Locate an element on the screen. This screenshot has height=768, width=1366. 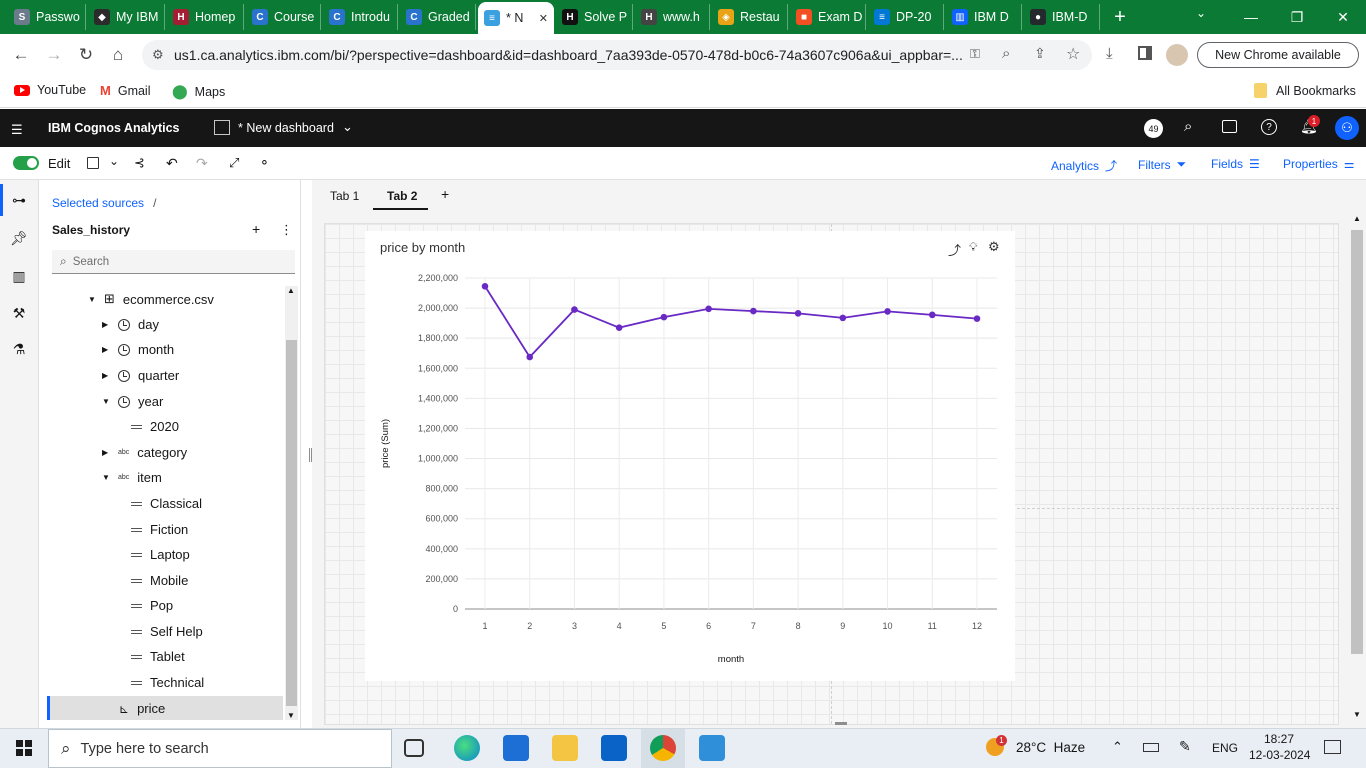
browser-tab: ● IBM-D is located at coordinates (1062, 17).